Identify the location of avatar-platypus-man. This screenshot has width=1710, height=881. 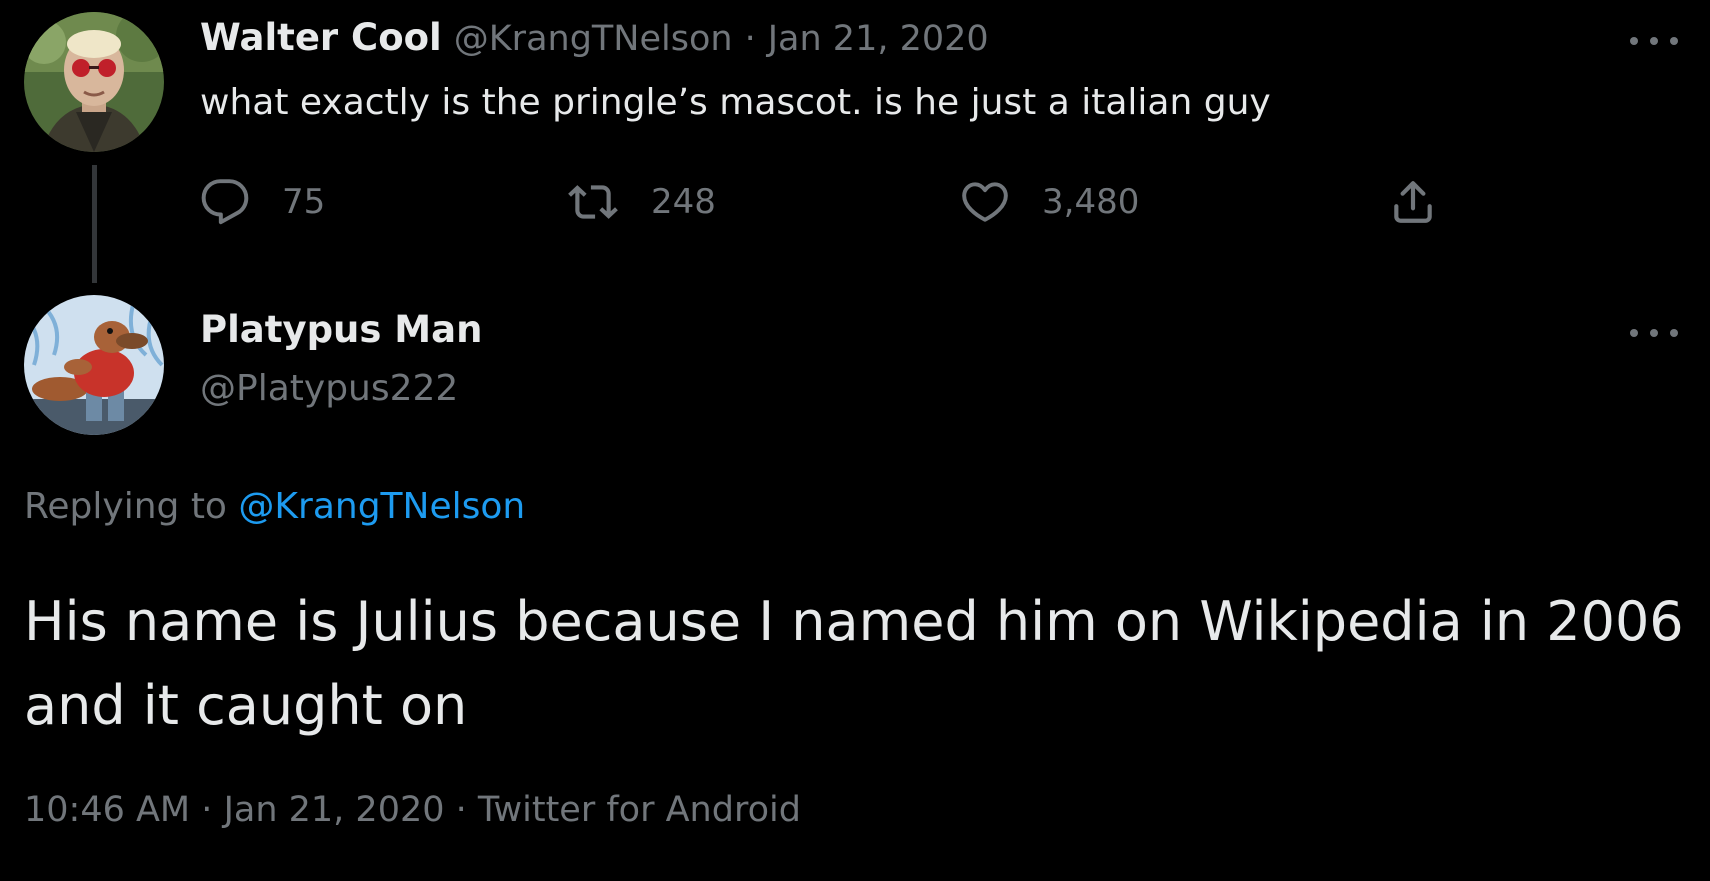
(94, 365).